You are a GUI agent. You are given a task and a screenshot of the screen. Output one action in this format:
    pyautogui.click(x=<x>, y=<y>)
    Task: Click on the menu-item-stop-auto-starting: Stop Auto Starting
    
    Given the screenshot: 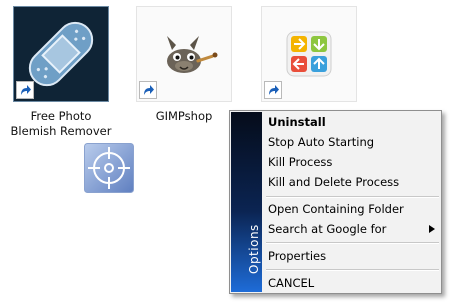 What is the action you would take?
    pyautogui.click(x=321, y=142)
    